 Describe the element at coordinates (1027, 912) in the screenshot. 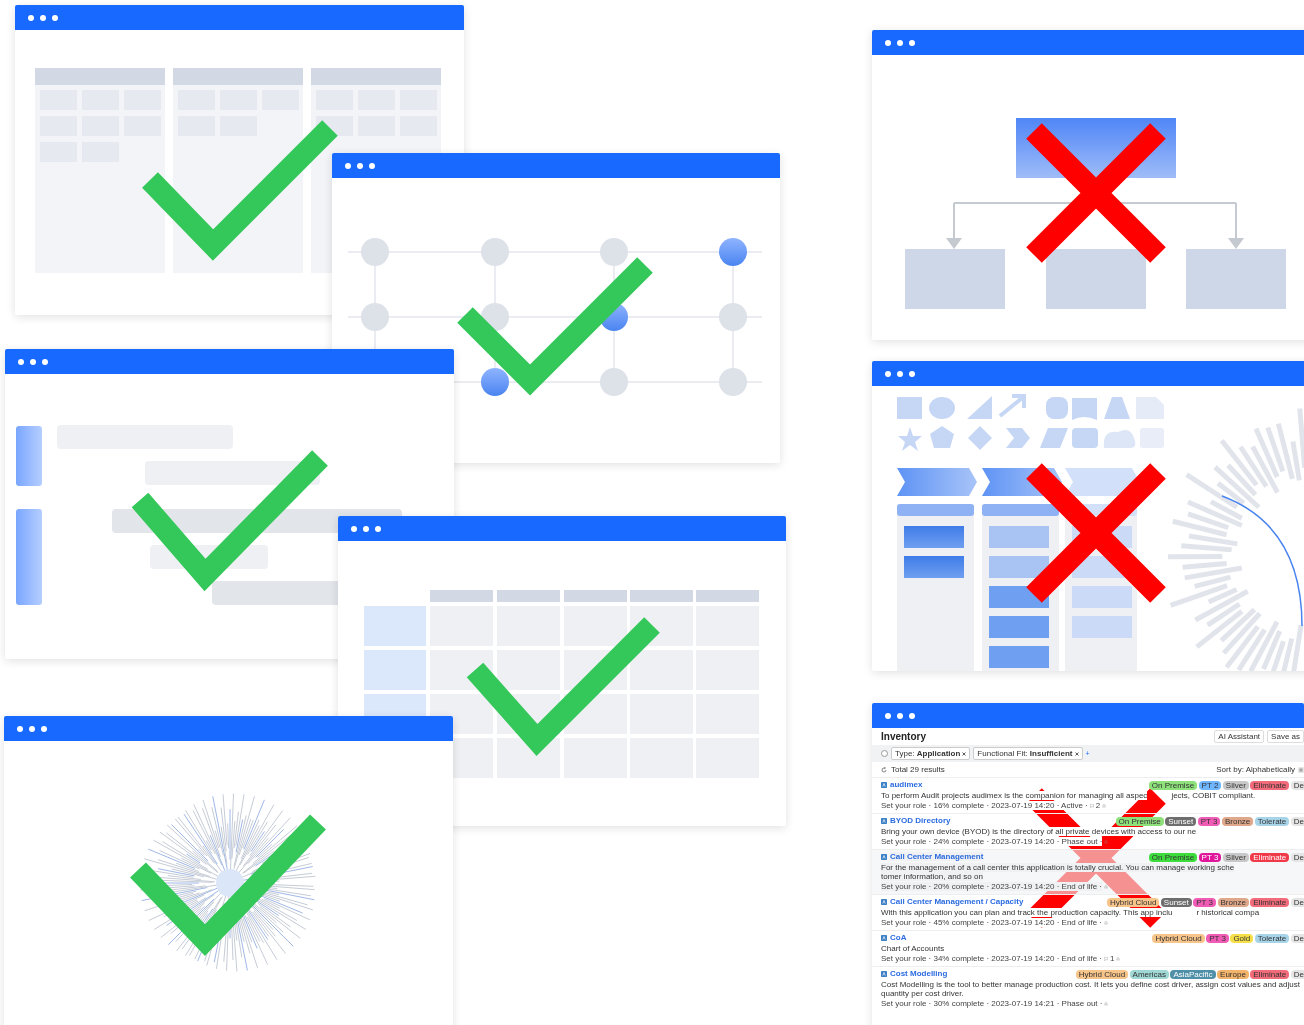

I see `item-description: With this application you can plan and track the production capacity. This app inclu` at that location.